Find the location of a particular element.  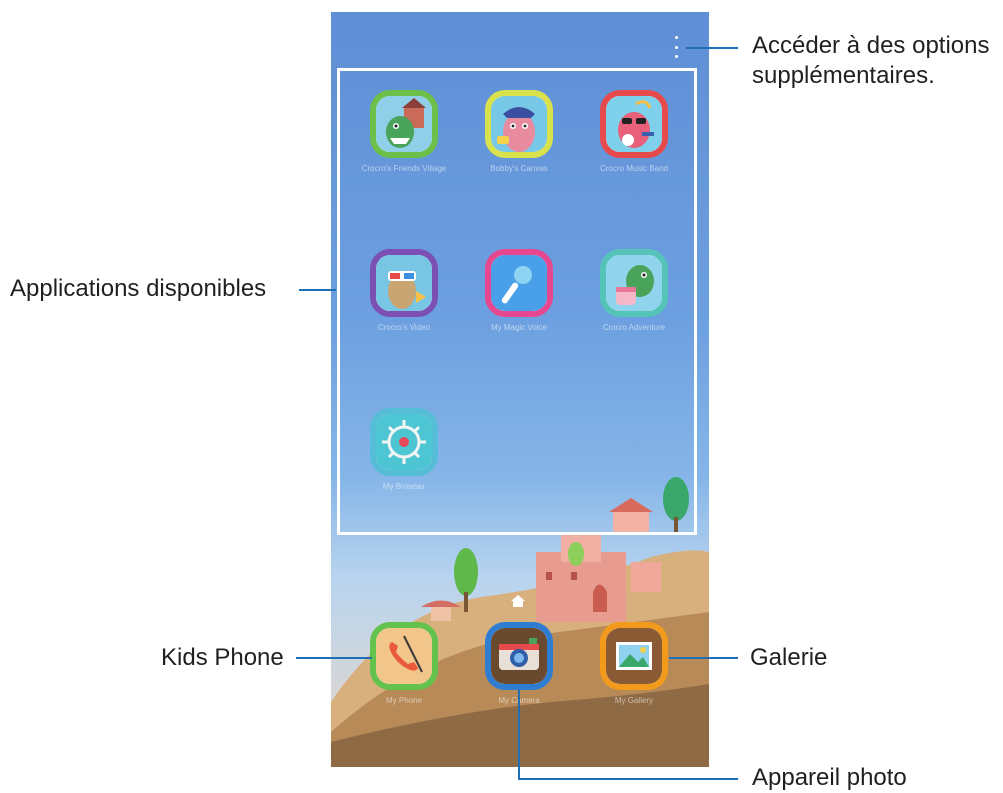

more-options-icon is located at coordinates (676, 37).